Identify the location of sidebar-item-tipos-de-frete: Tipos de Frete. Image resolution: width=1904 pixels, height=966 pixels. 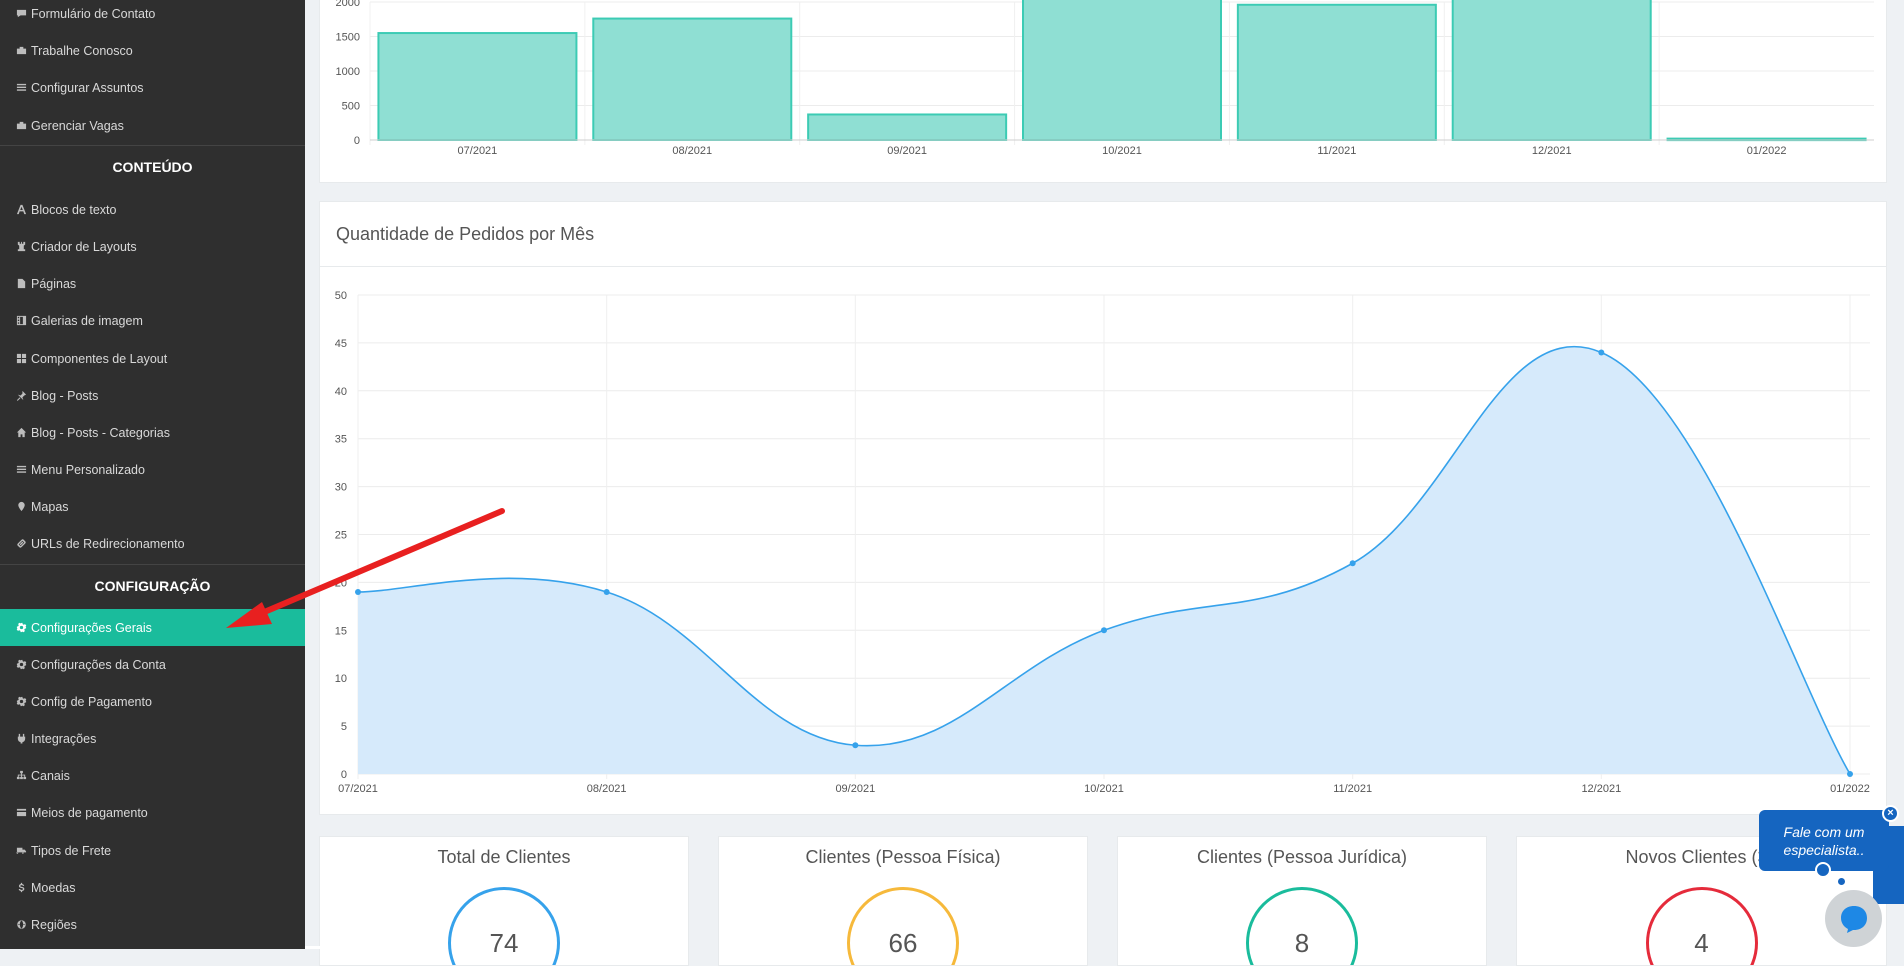
(152, 850).